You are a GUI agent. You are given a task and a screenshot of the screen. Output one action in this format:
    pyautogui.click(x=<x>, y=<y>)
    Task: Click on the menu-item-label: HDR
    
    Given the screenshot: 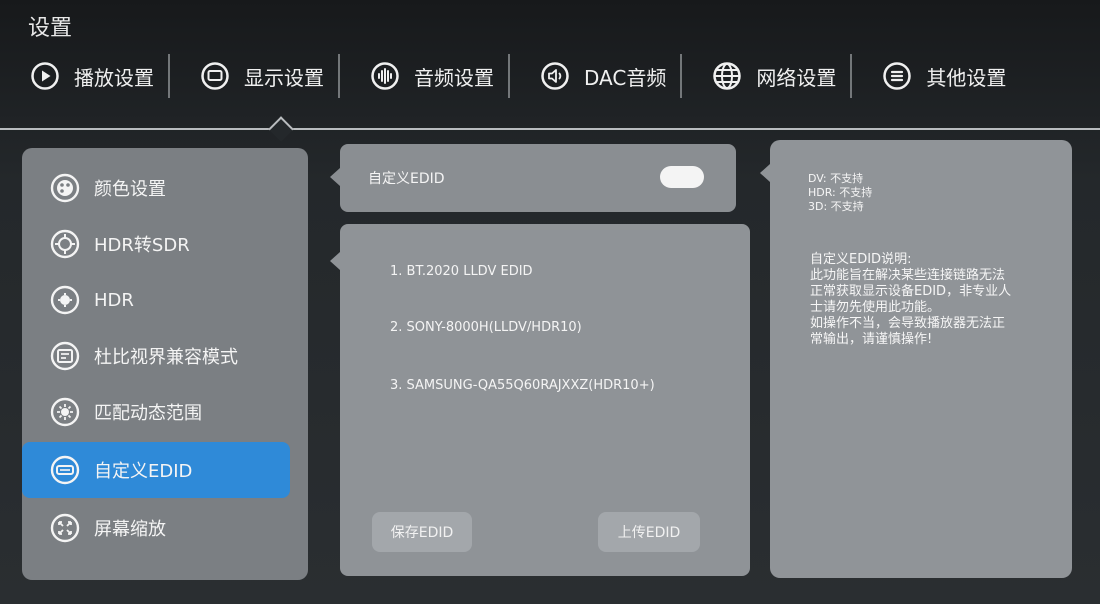 What is the action you would take?
    pyautogui.click(x=114, y=300)
    